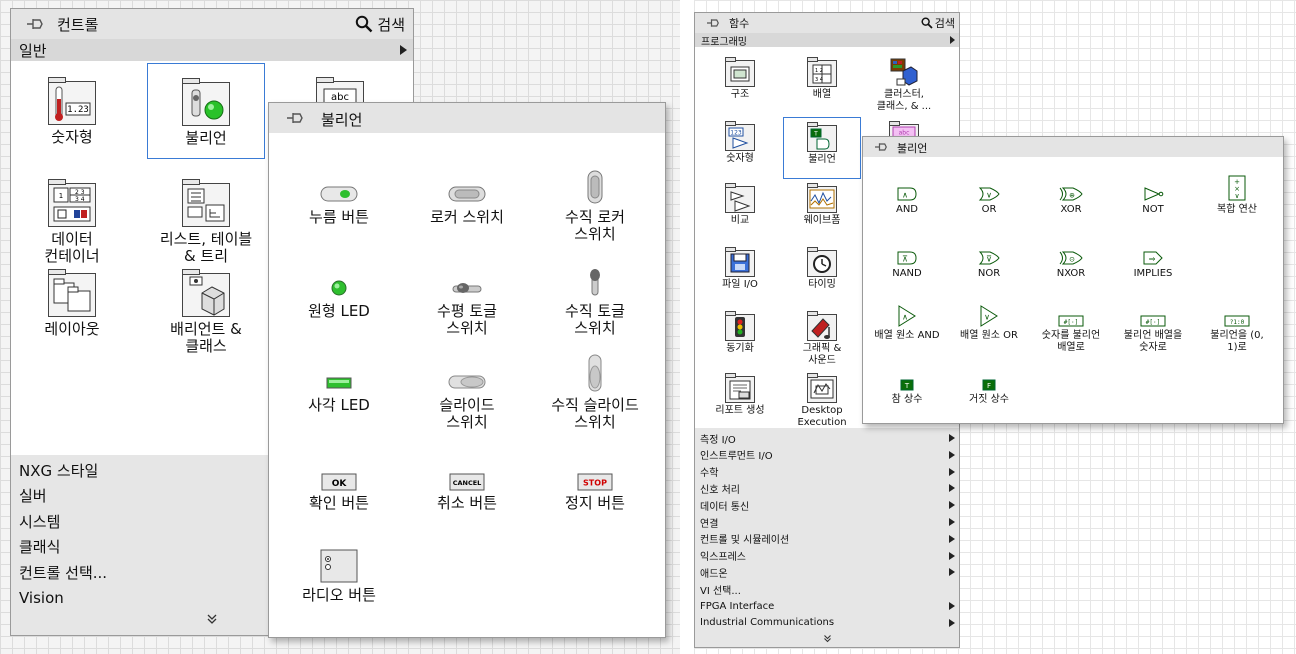 The height and width of the screenshot is (654, 1296). I want to click on functions-menu-item: 익스프레스, so click(827, 556).